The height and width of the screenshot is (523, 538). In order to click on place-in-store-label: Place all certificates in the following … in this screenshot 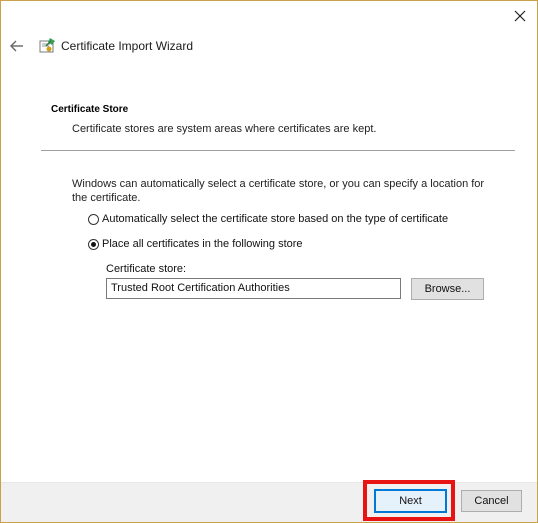, I will do `click(202, 244)`.